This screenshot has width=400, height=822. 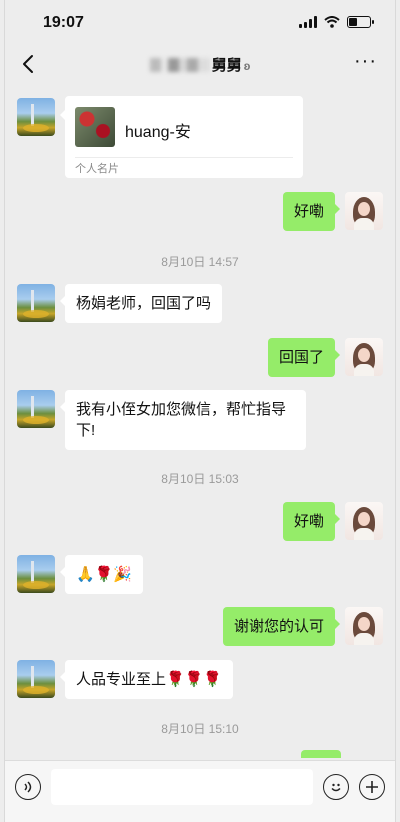 I want to click on card-name: huang-安, so click(x=158, y=132).